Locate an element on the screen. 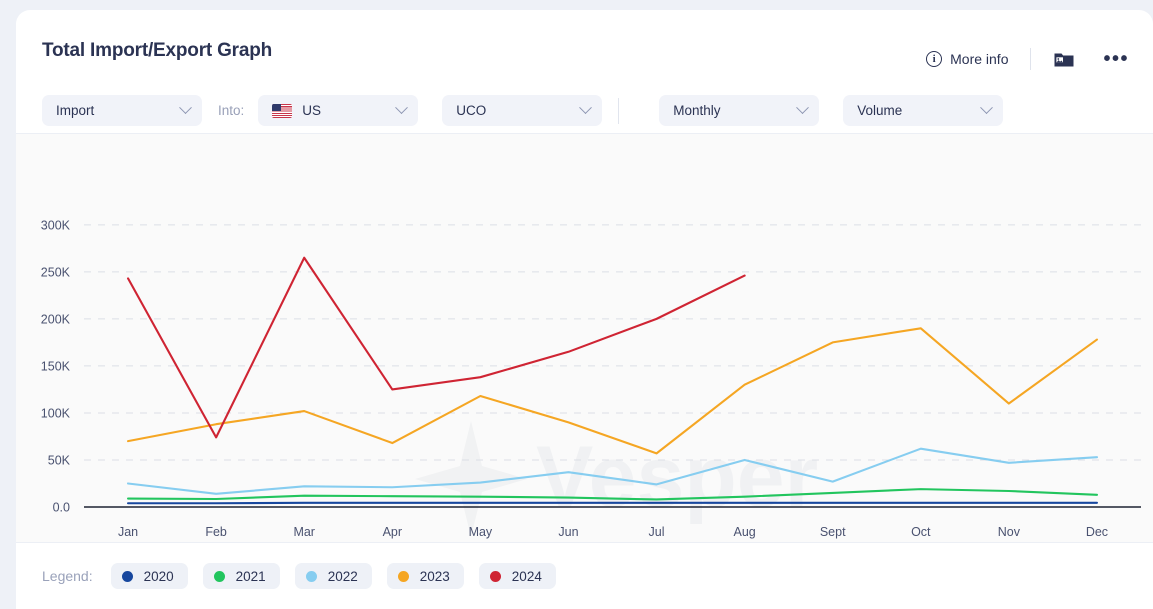 The height and width of the screenshot is (609, 1153). info-circle-icon: i is located at coordinates (934, 59).